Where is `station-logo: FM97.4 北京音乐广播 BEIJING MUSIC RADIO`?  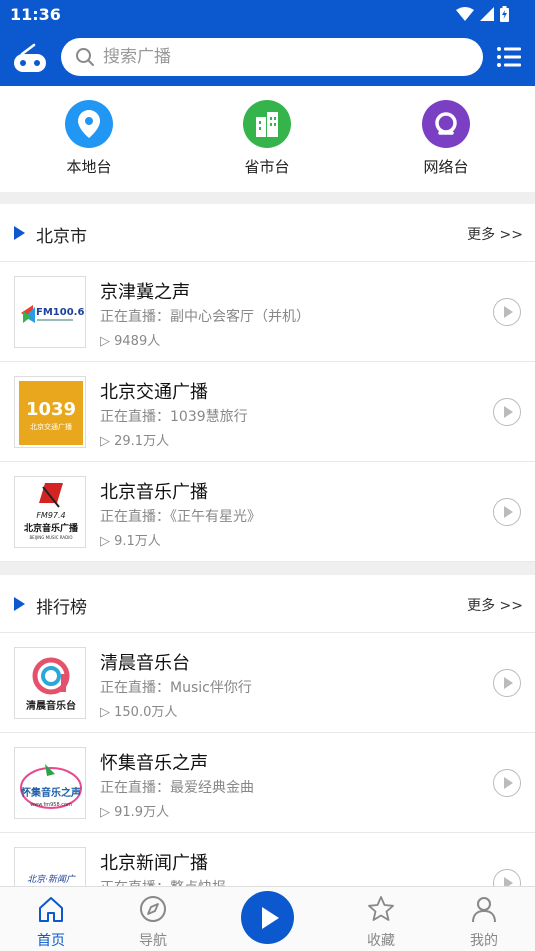 station-logo: FM97.4 北京音乐广播 BEIJING MUSIC RADIO is located at coordinates (50, 512).